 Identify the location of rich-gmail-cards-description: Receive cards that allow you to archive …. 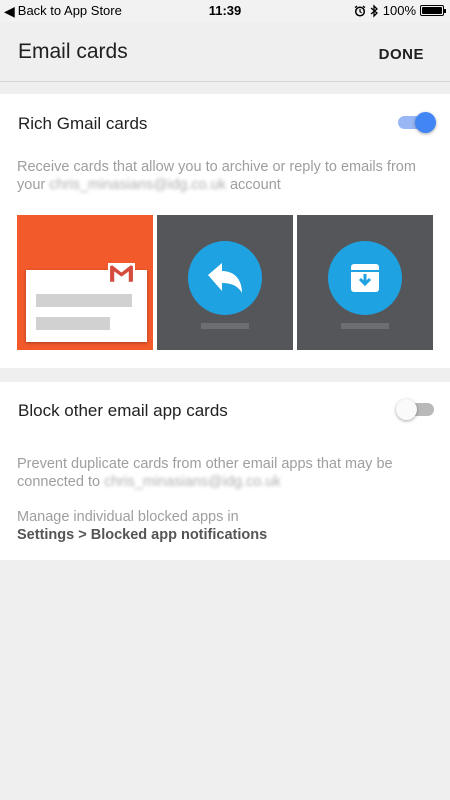
(216, 176).